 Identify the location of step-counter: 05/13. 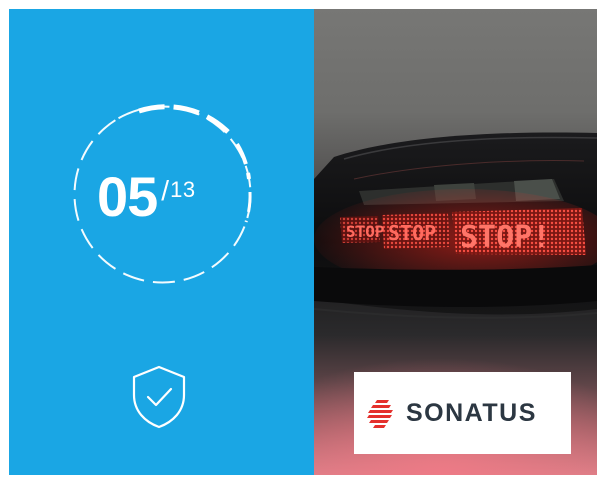
(146, 197).